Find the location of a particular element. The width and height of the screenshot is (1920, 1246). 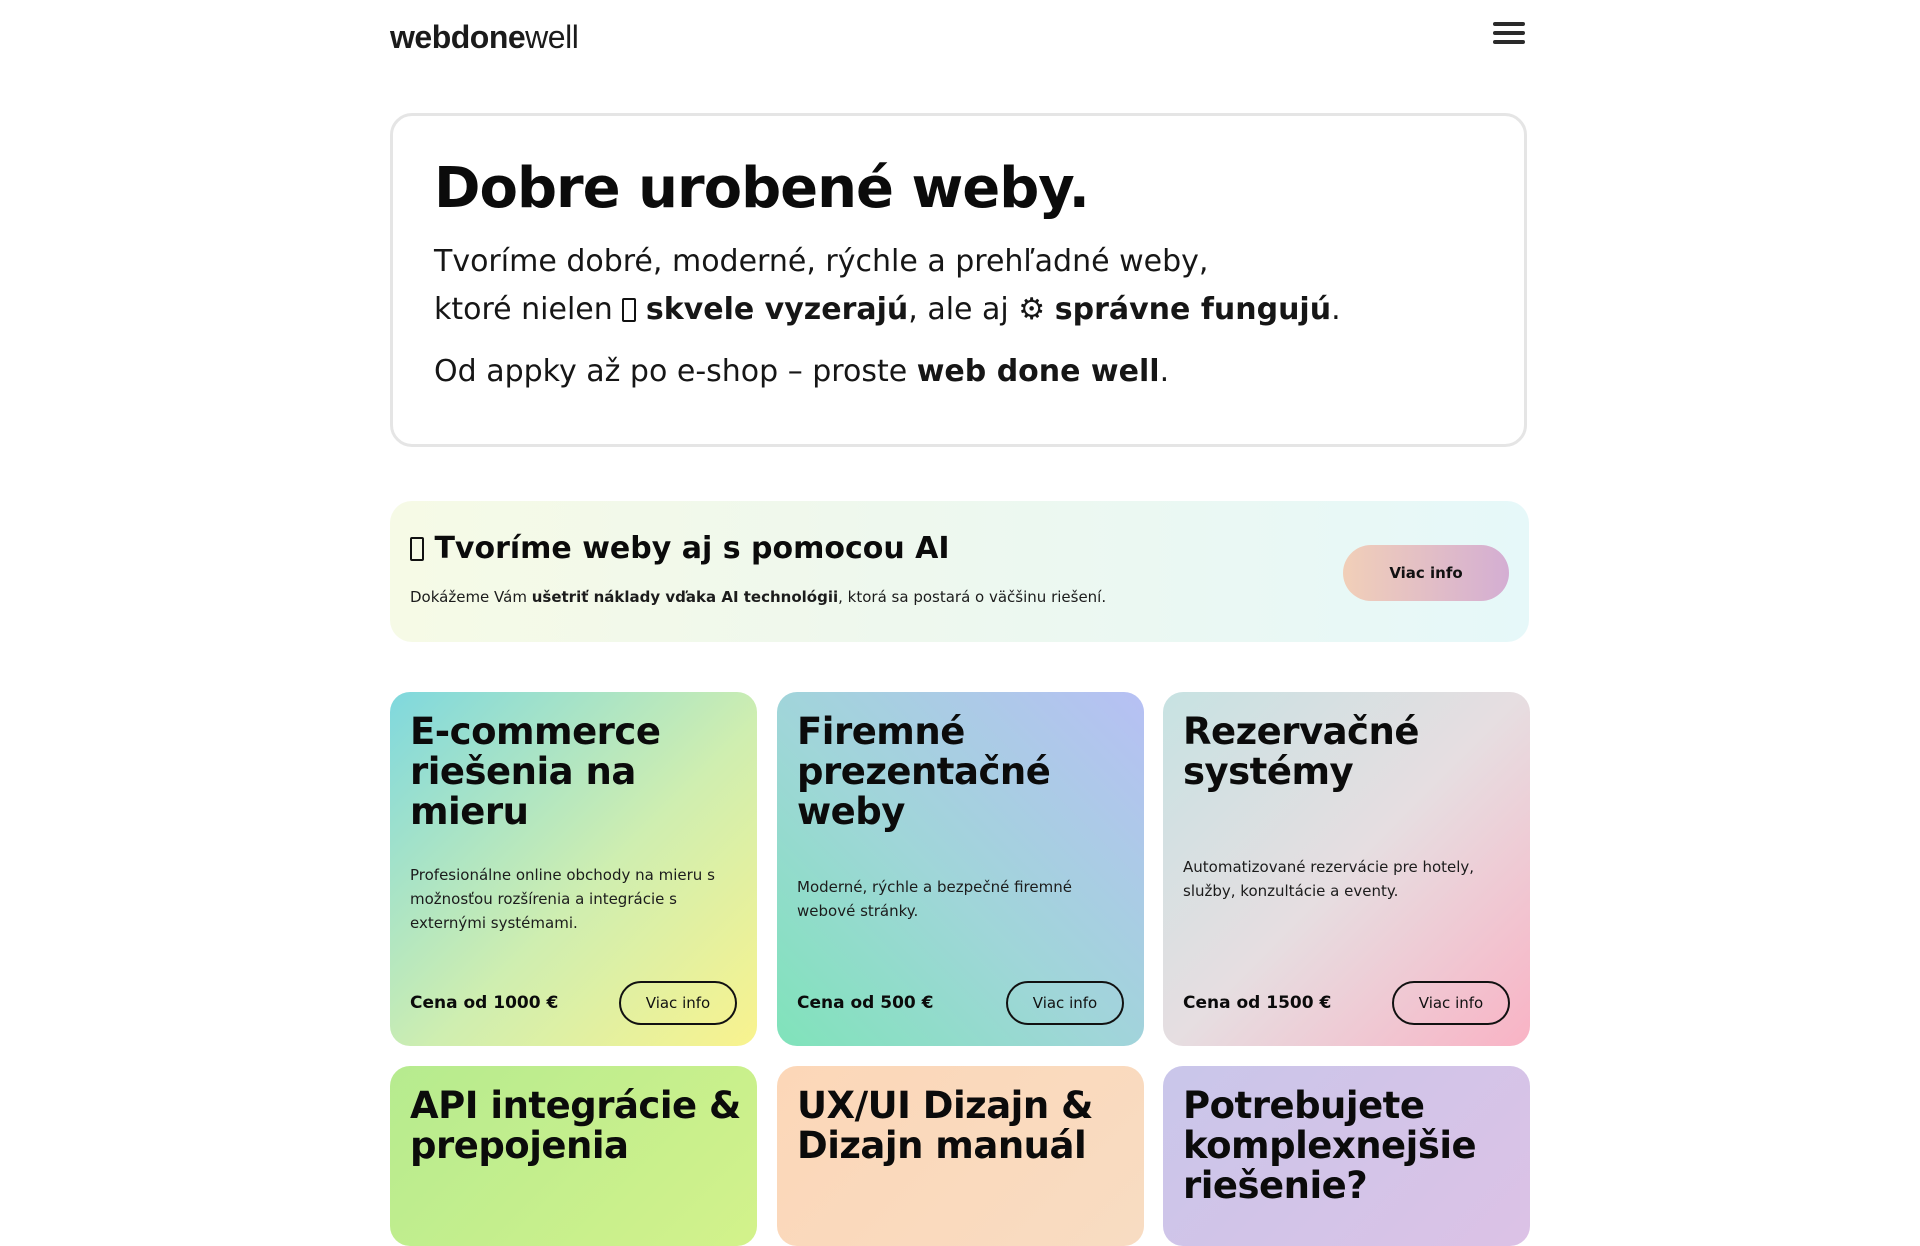

card-title: Firemné prezentačné weby is located at coordinates (924, 771).